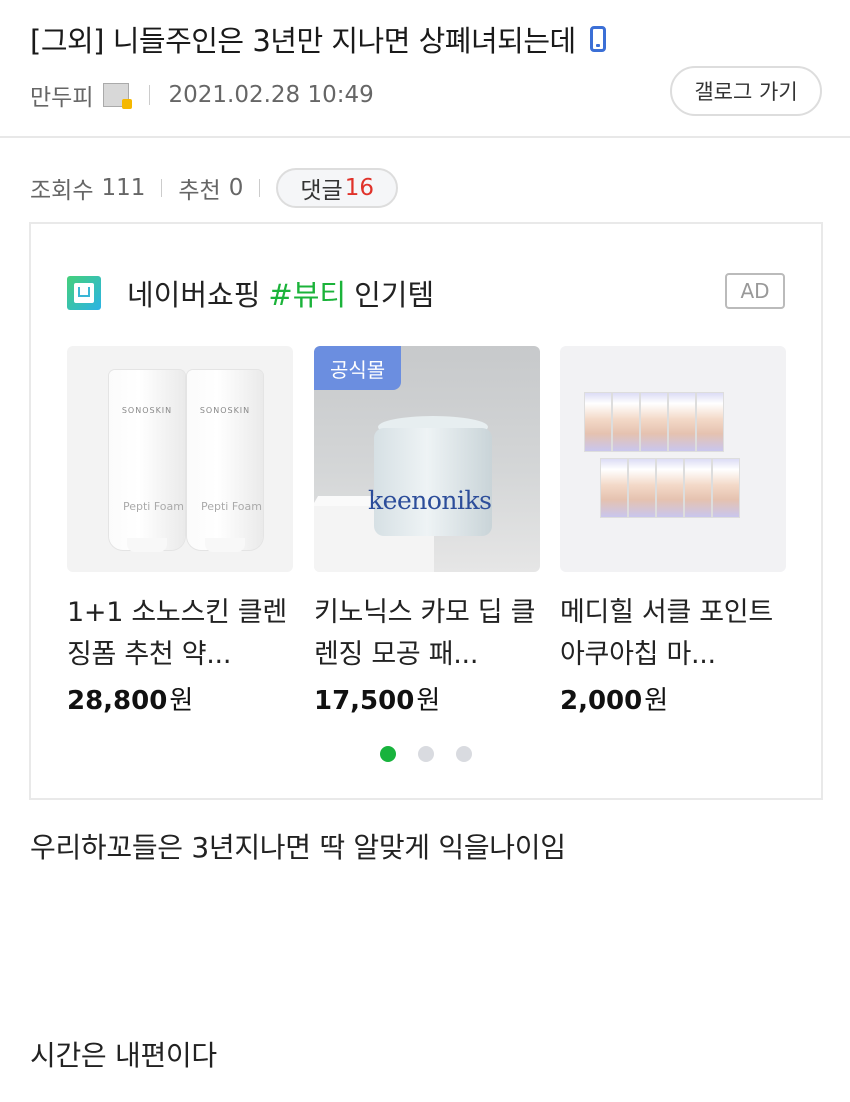 This screenshot has height=1102, width=850. What do you see at coordinates (430, 500) in the screenshot?
I see `jar-brand-text: keenoniks` at bounding box center [430, 500].